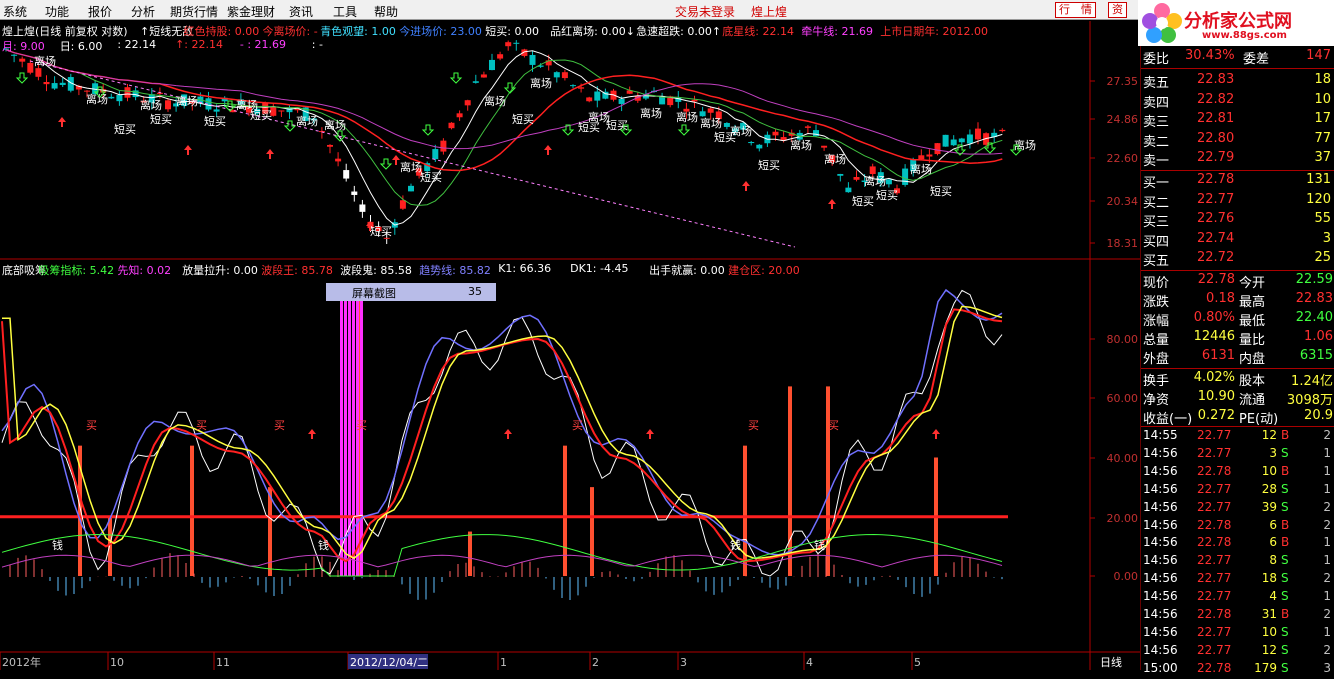 The image size is (1334, 679). Describe the element at coordinates (1237, 357) in the screenshot. I see `quote-row: 外盘 6131 内盘 6315` at that location.